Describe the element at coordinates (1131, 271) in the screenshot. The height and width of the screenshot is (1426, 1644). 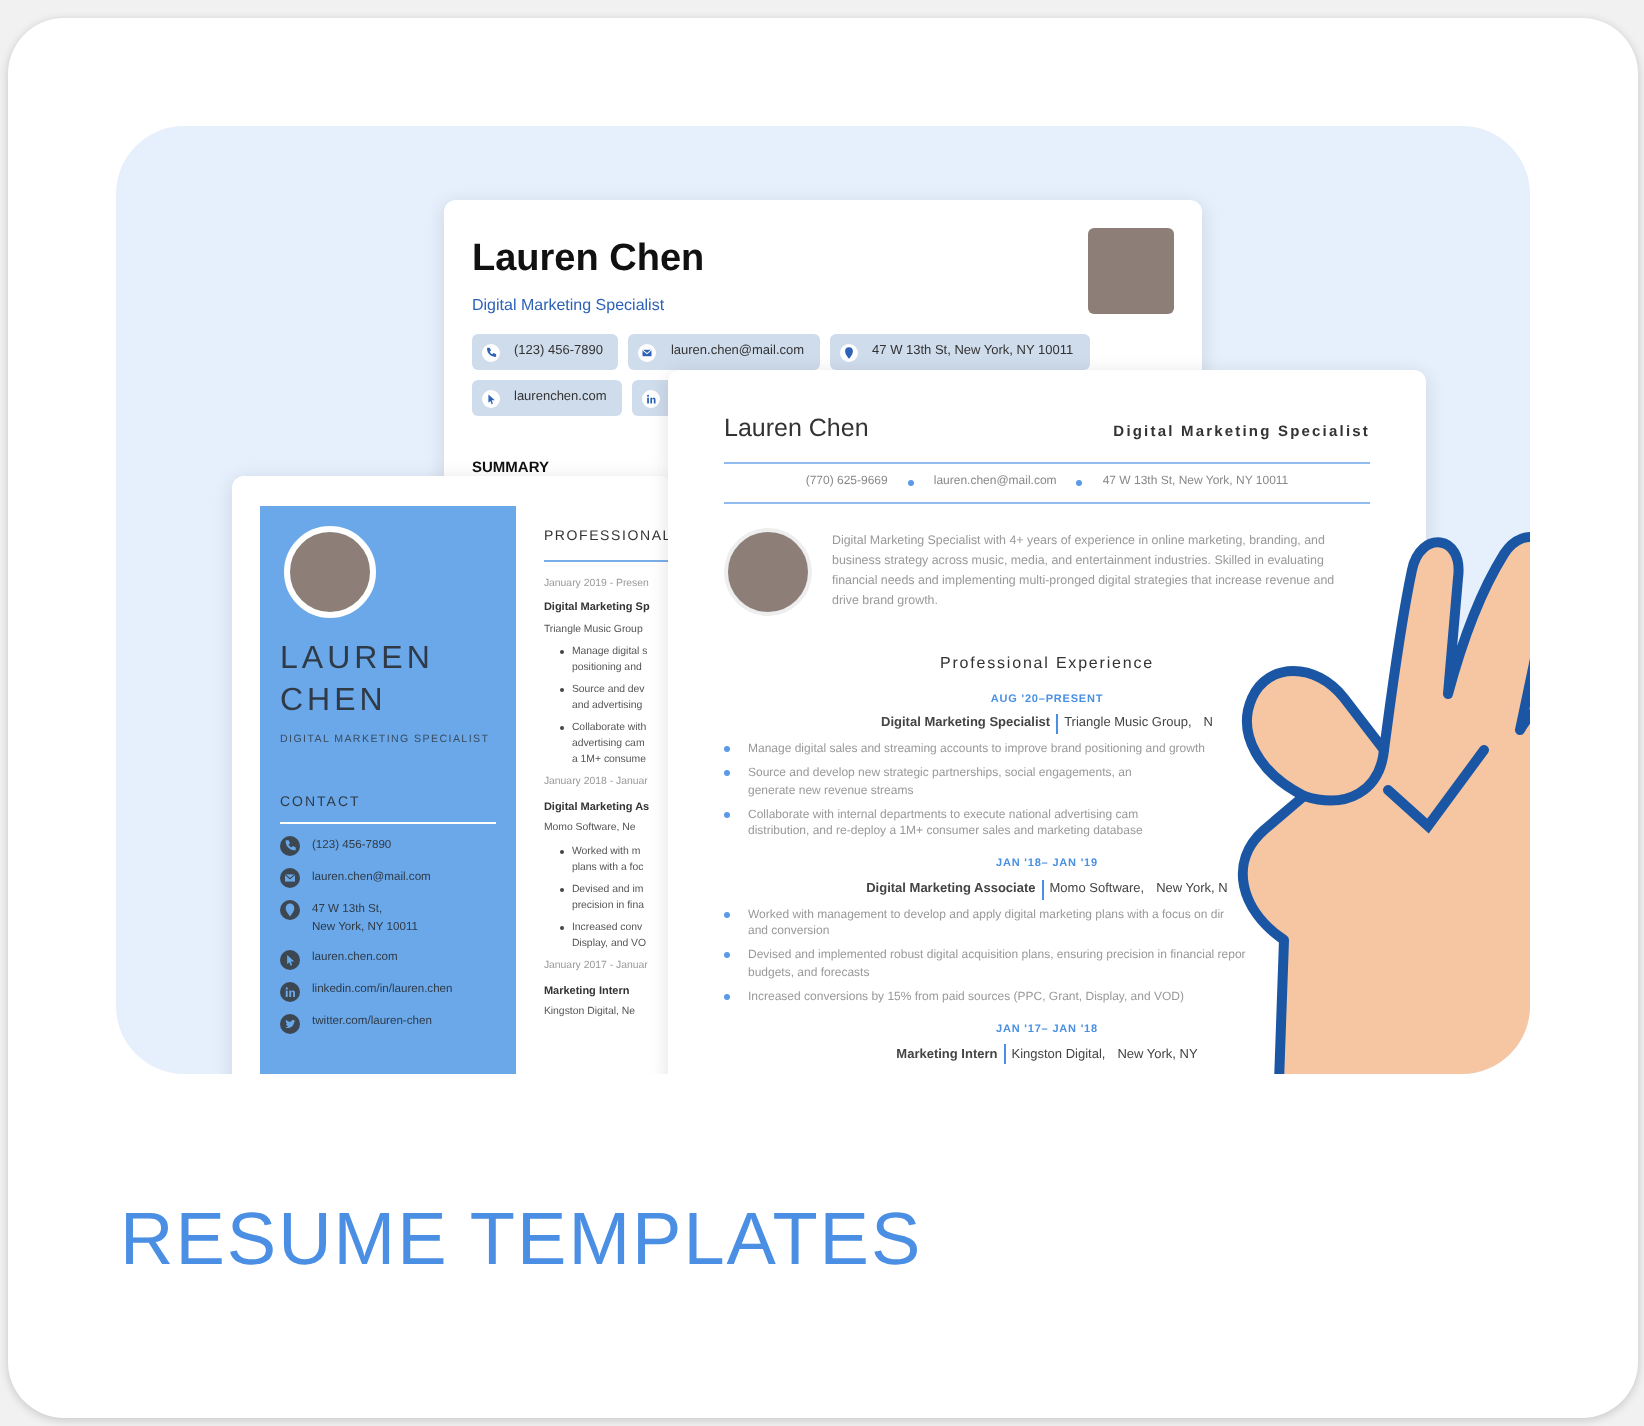
I see `photo-placeholder` at that location.